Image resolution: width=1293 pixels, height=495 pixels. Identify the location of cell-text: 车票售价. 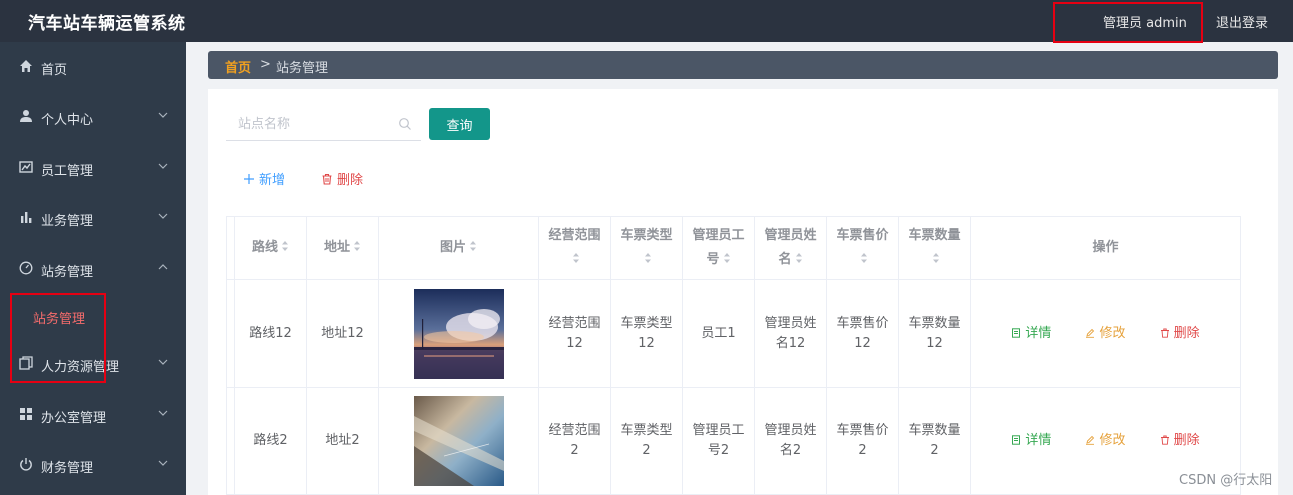
(862, 430).